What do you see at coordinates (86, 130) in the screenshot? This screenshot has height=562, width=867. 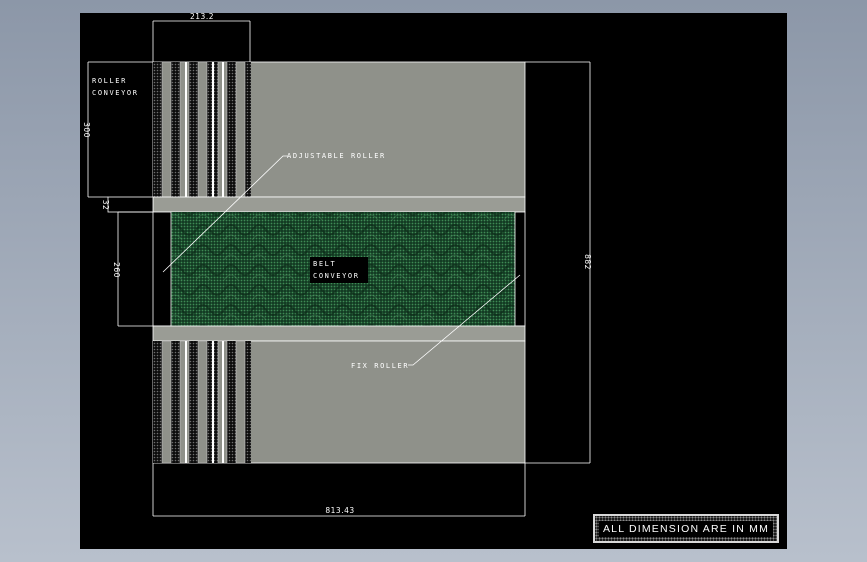 I see `dim-roller-height: 300` at bounding box center [86, 130].